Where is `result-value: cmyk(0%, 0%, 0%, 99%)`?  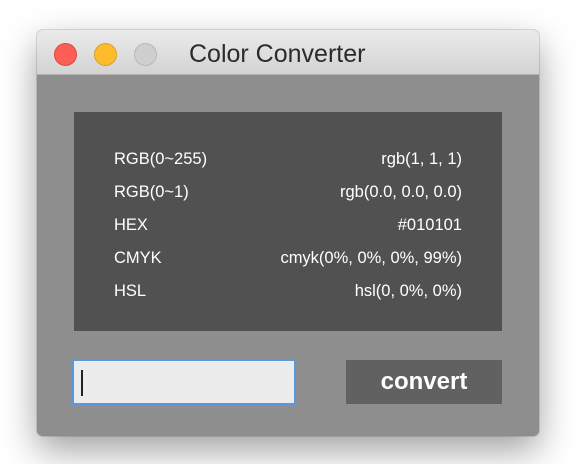
result-value: cmyk(0%, 0%, 0%, 99%) is located at coordinates (371, 258).